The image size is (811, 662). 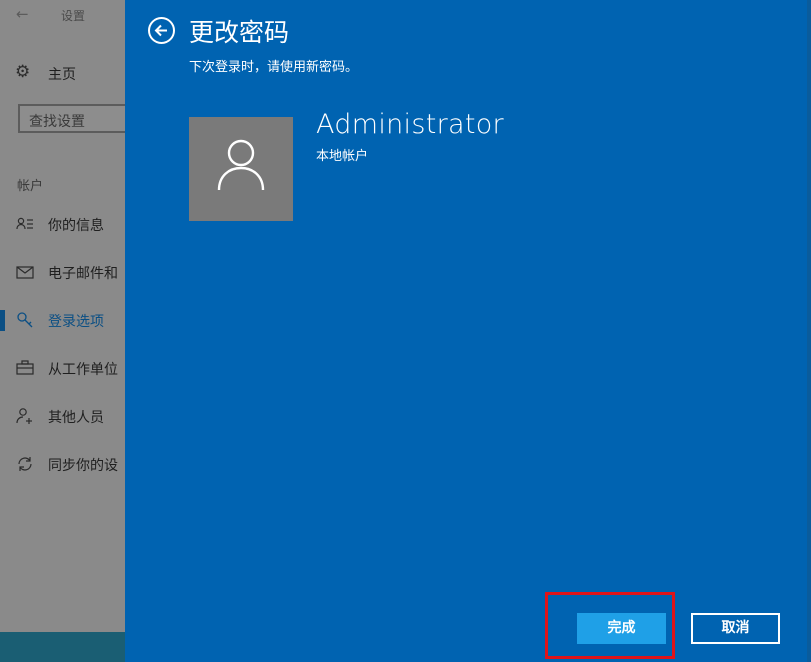 What do you see at coordinates (30, 186) in the screenshot?
I see `section-label: 帐户` at bounding box center [30, 186].